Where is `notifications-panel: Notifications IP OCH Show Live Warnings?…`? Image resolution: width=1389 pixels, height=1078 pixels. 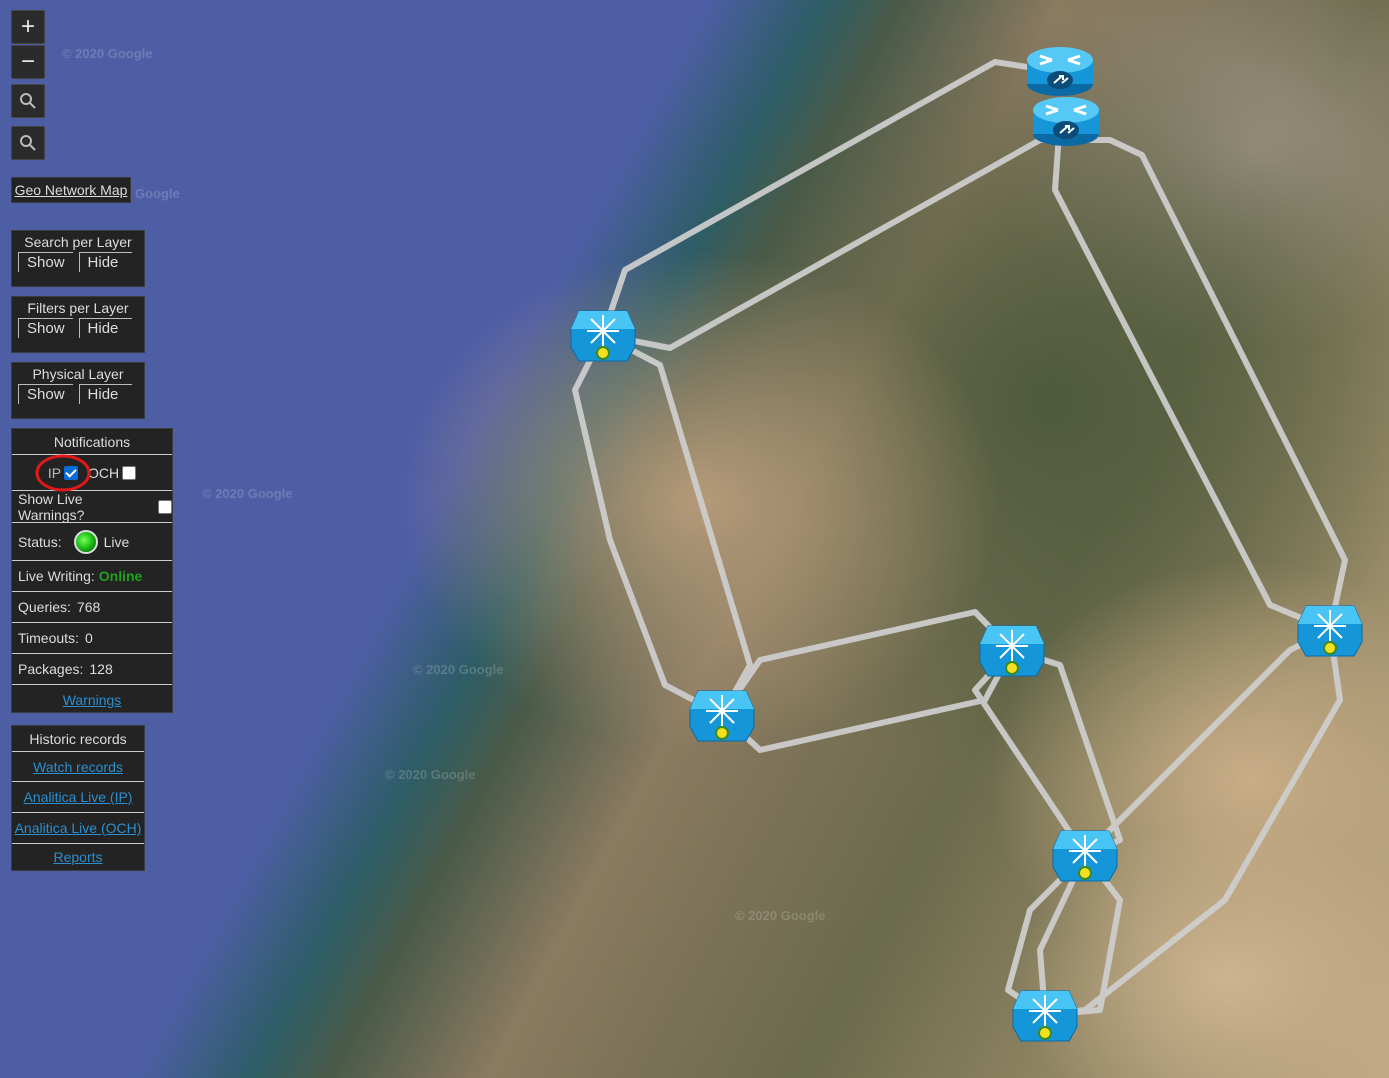
notifications-panel: Notifications IP OCH Show Live Warnings?… is located at coordinates (92, 570).